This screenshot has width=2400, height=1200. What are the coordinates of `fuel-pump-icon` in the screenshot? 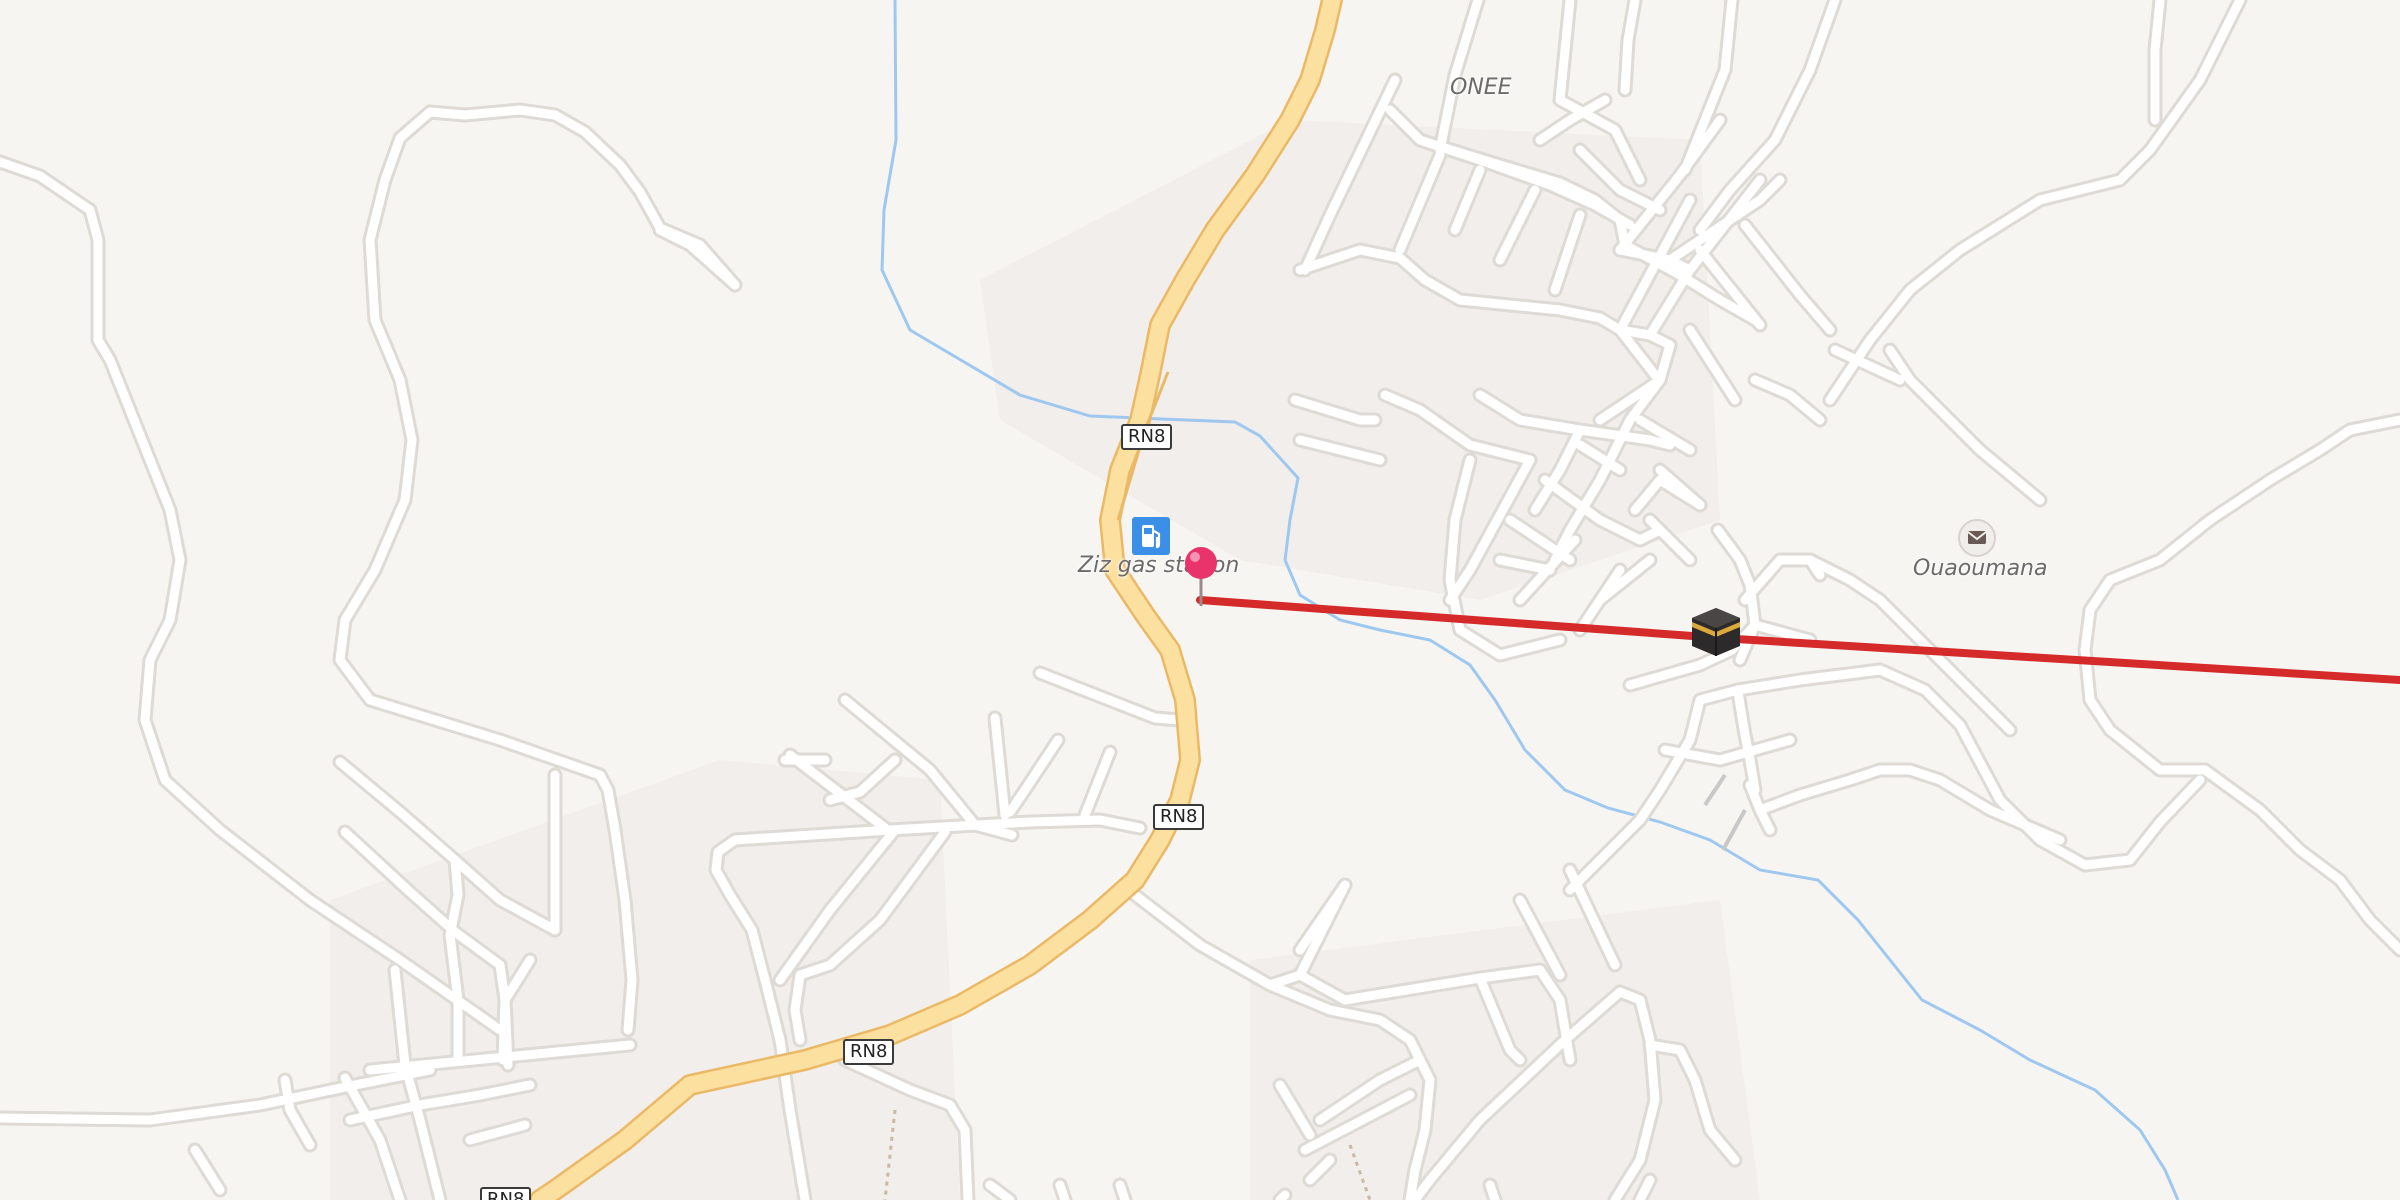 It's located at (1151, 536).